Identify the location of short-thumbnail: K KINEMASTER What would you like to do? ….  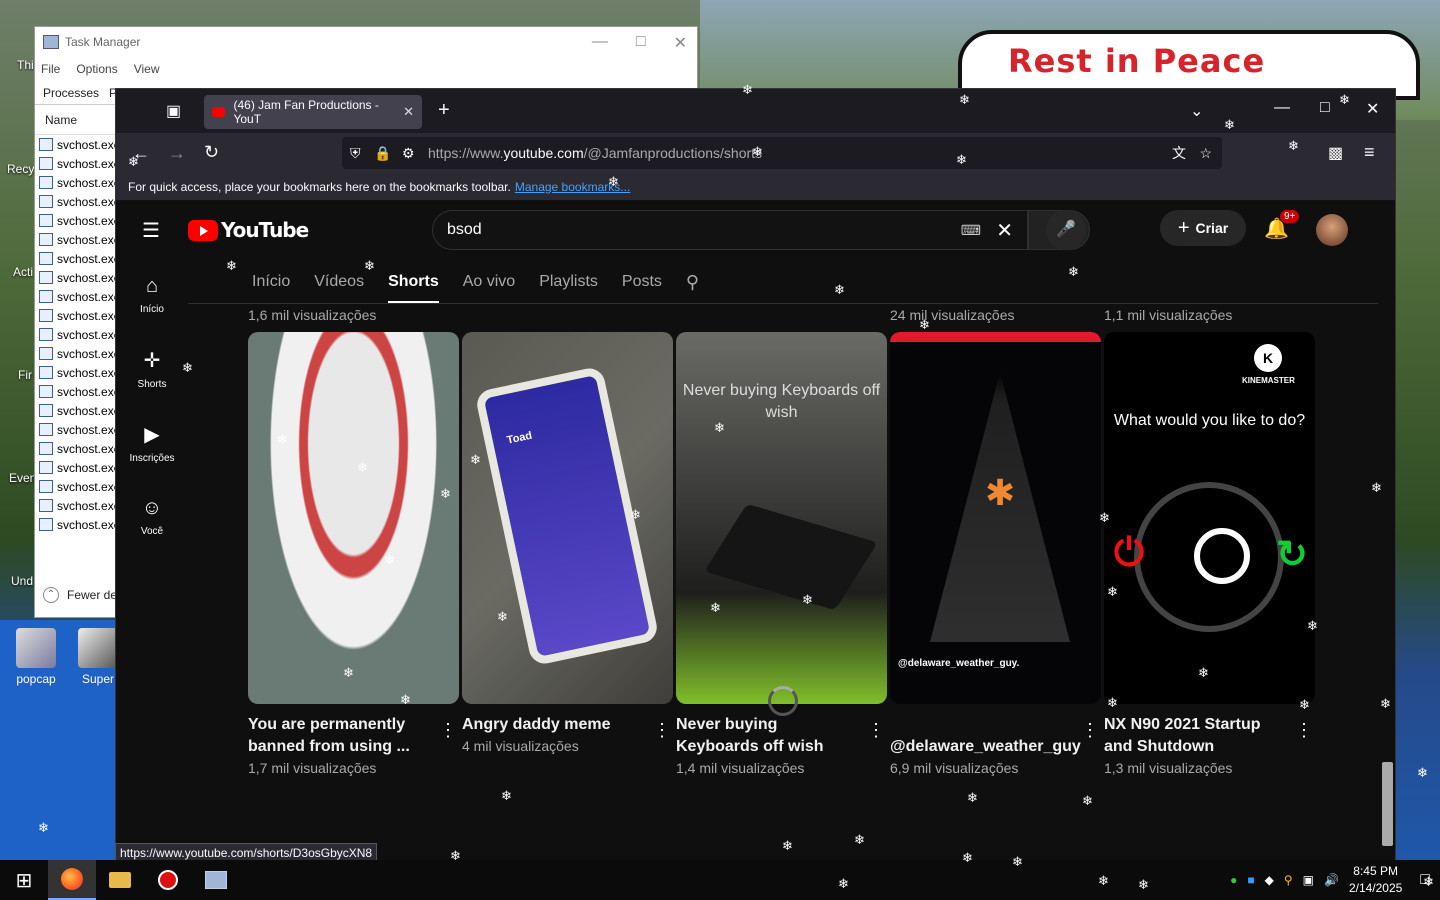
(1209, 518).